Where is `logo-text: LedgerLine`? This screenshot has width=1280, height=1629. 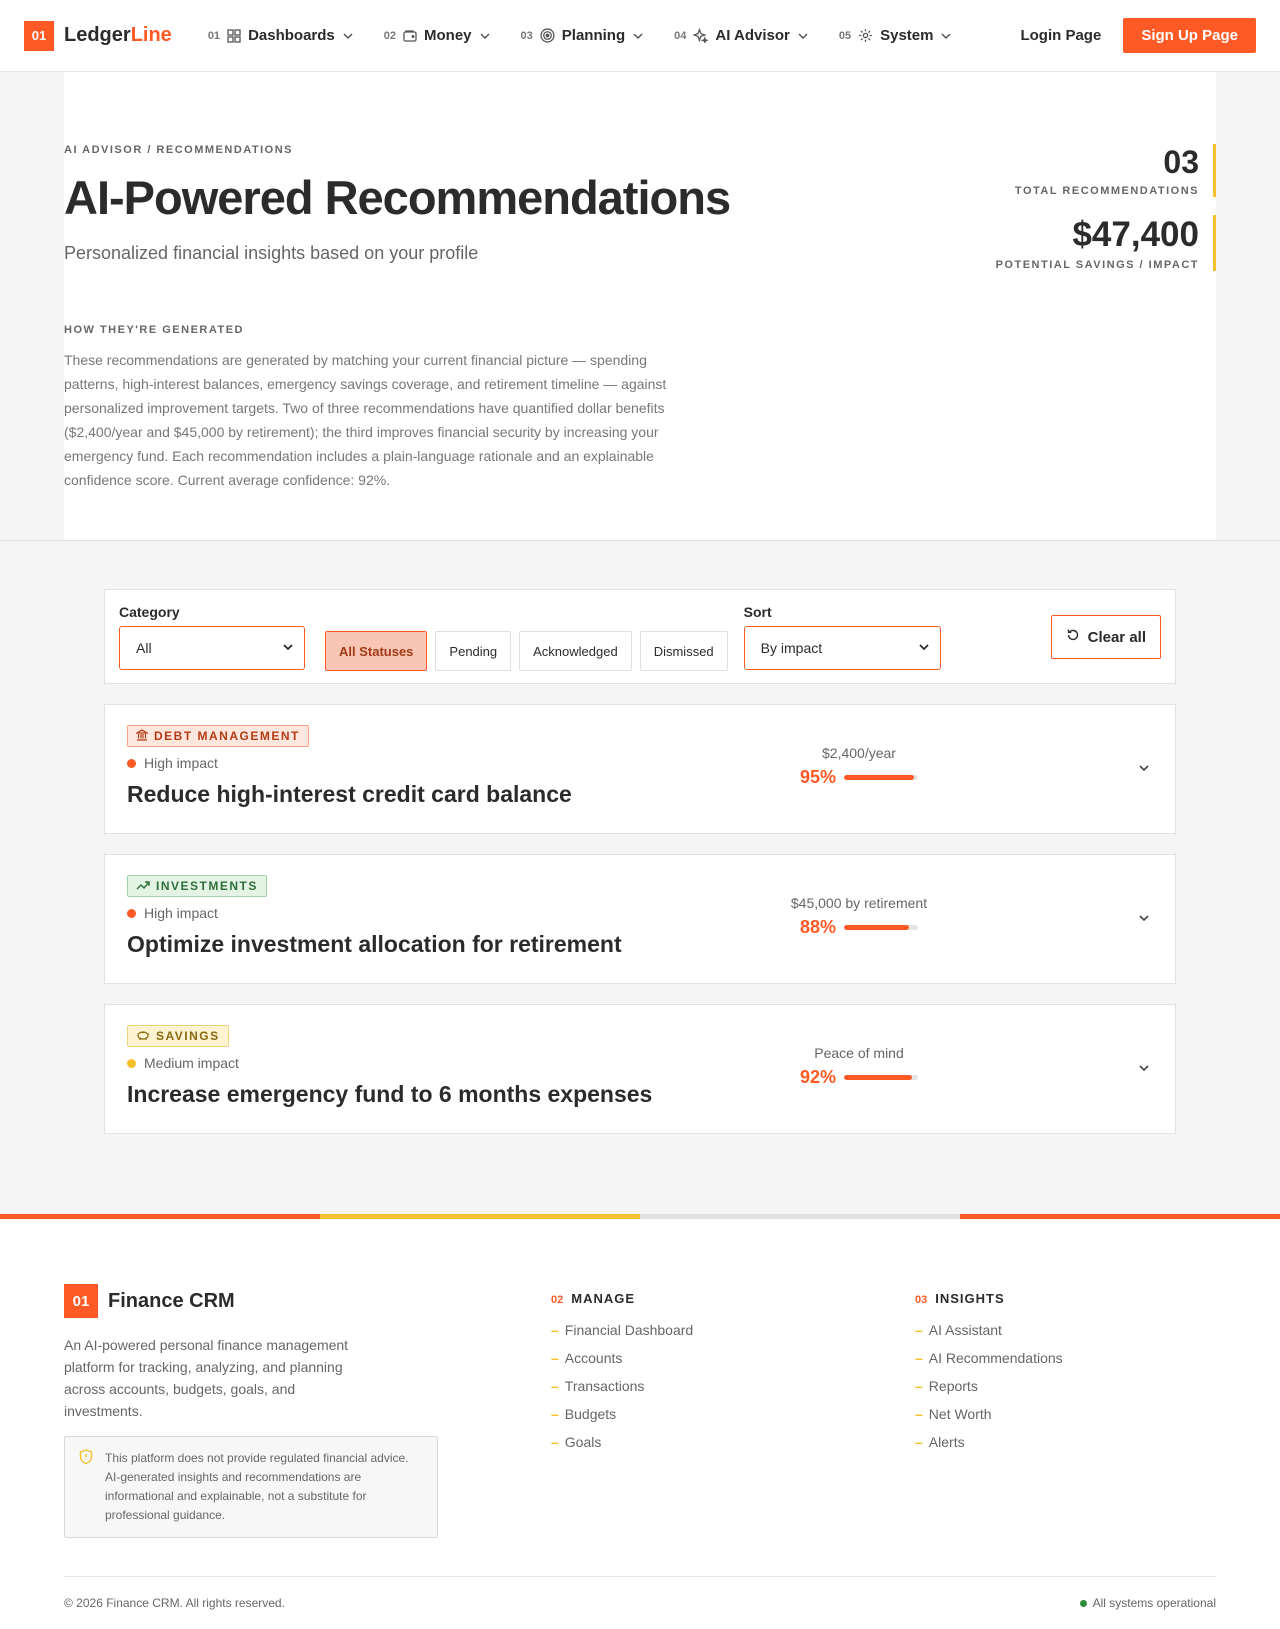
logo-text: LedgerLine is located at coordinates (118, 35).